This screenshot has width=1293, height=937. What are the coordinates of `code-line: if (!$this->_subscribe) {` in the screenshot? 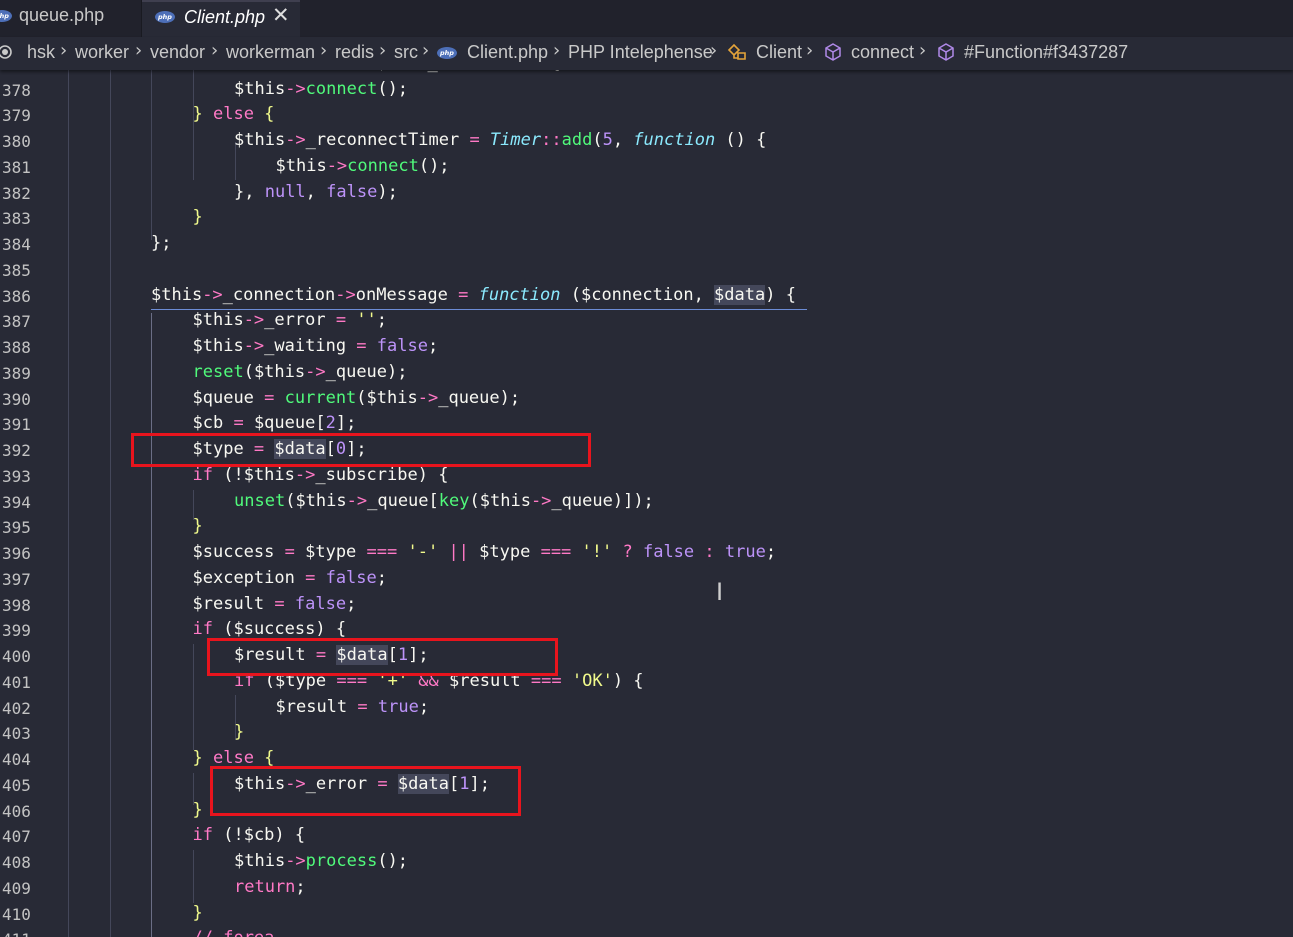 It's located at (321, 475).